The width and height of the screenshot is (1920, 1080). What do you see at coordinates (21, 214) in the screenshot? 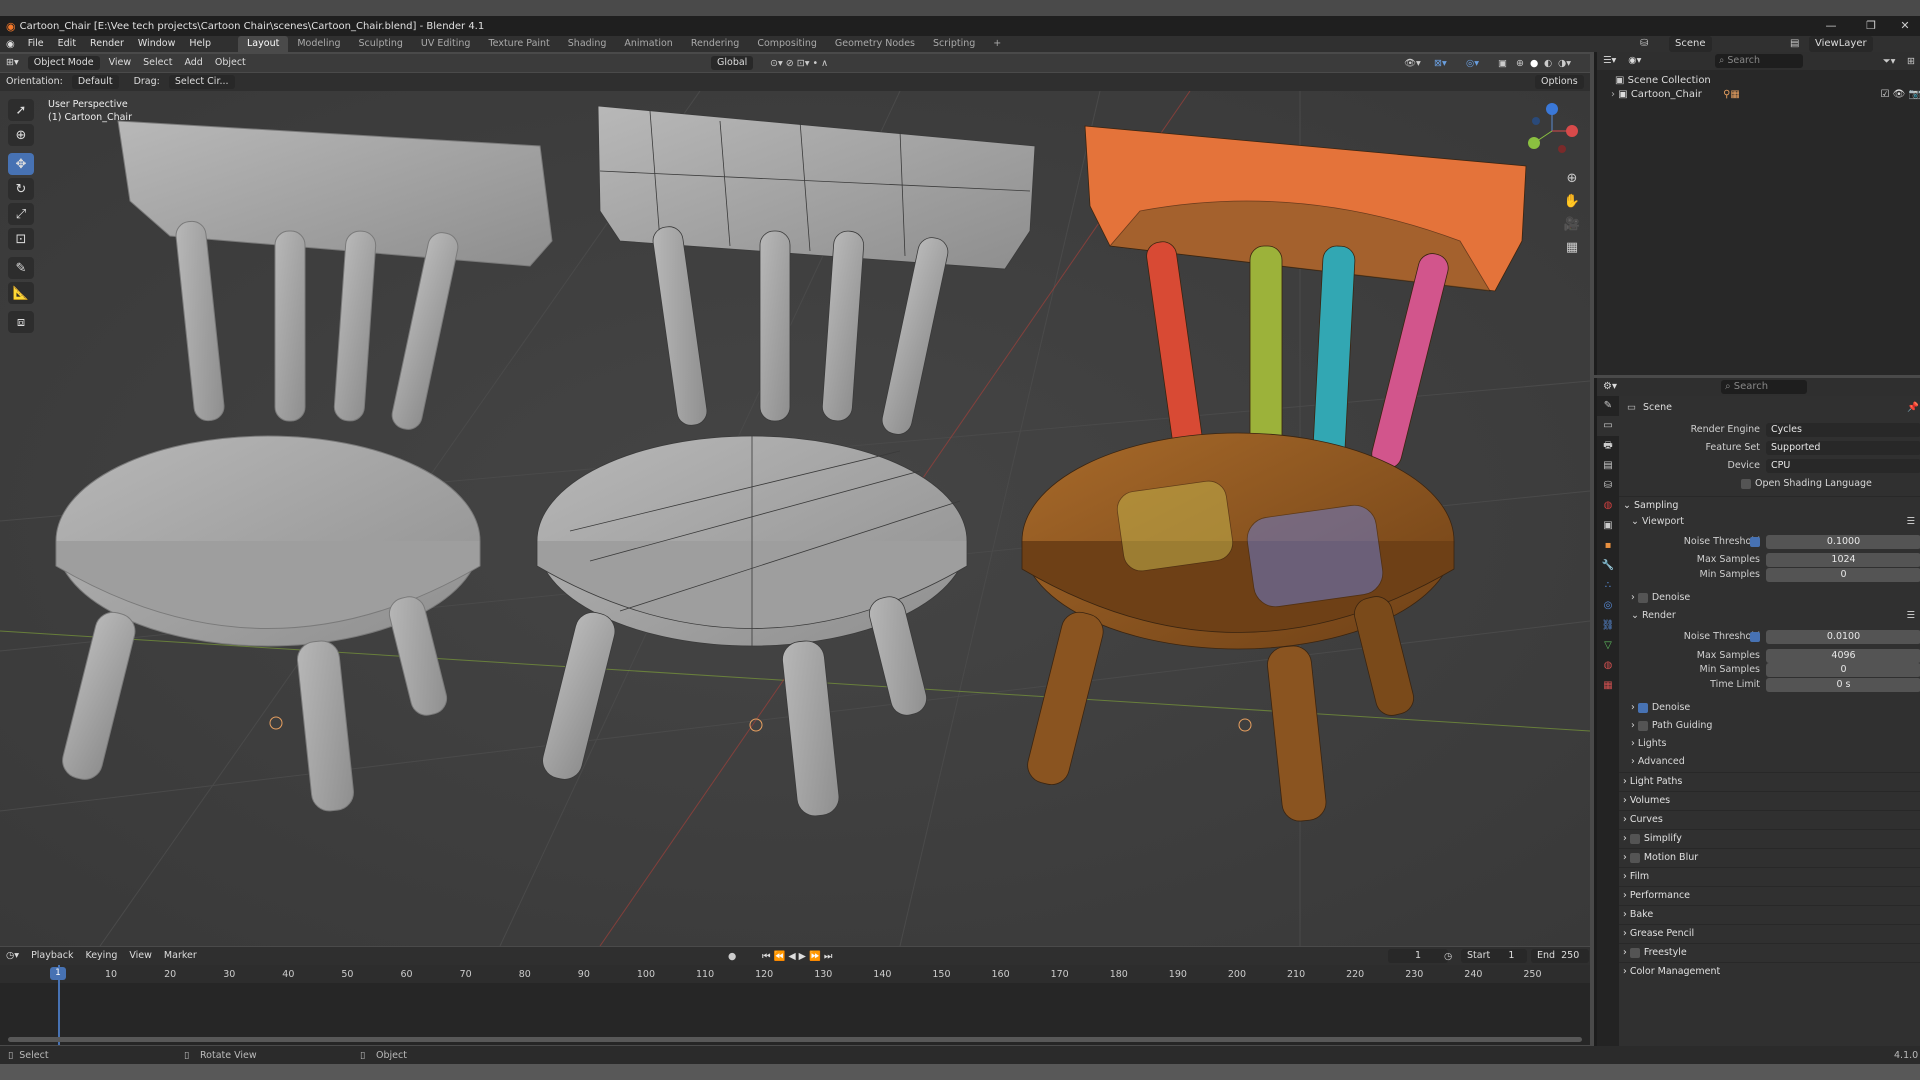
I see `scale-tool-icon: ⤢` at bounding box center [21, 214].